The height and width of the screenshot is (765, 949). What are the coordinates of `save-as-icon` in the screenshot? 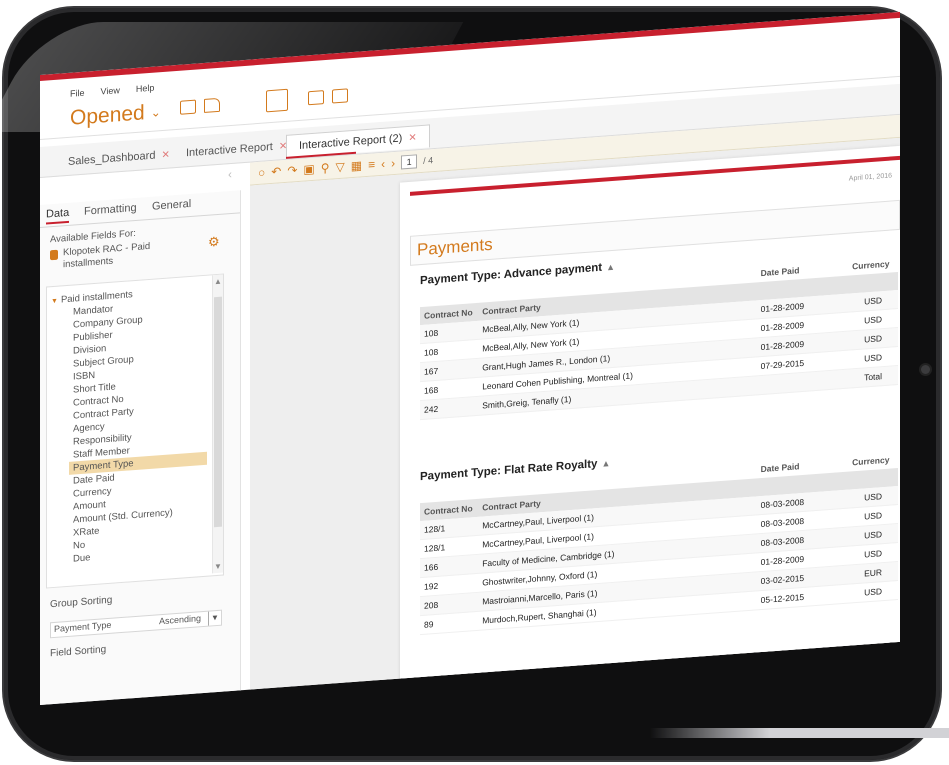 It's located at (340, 96).